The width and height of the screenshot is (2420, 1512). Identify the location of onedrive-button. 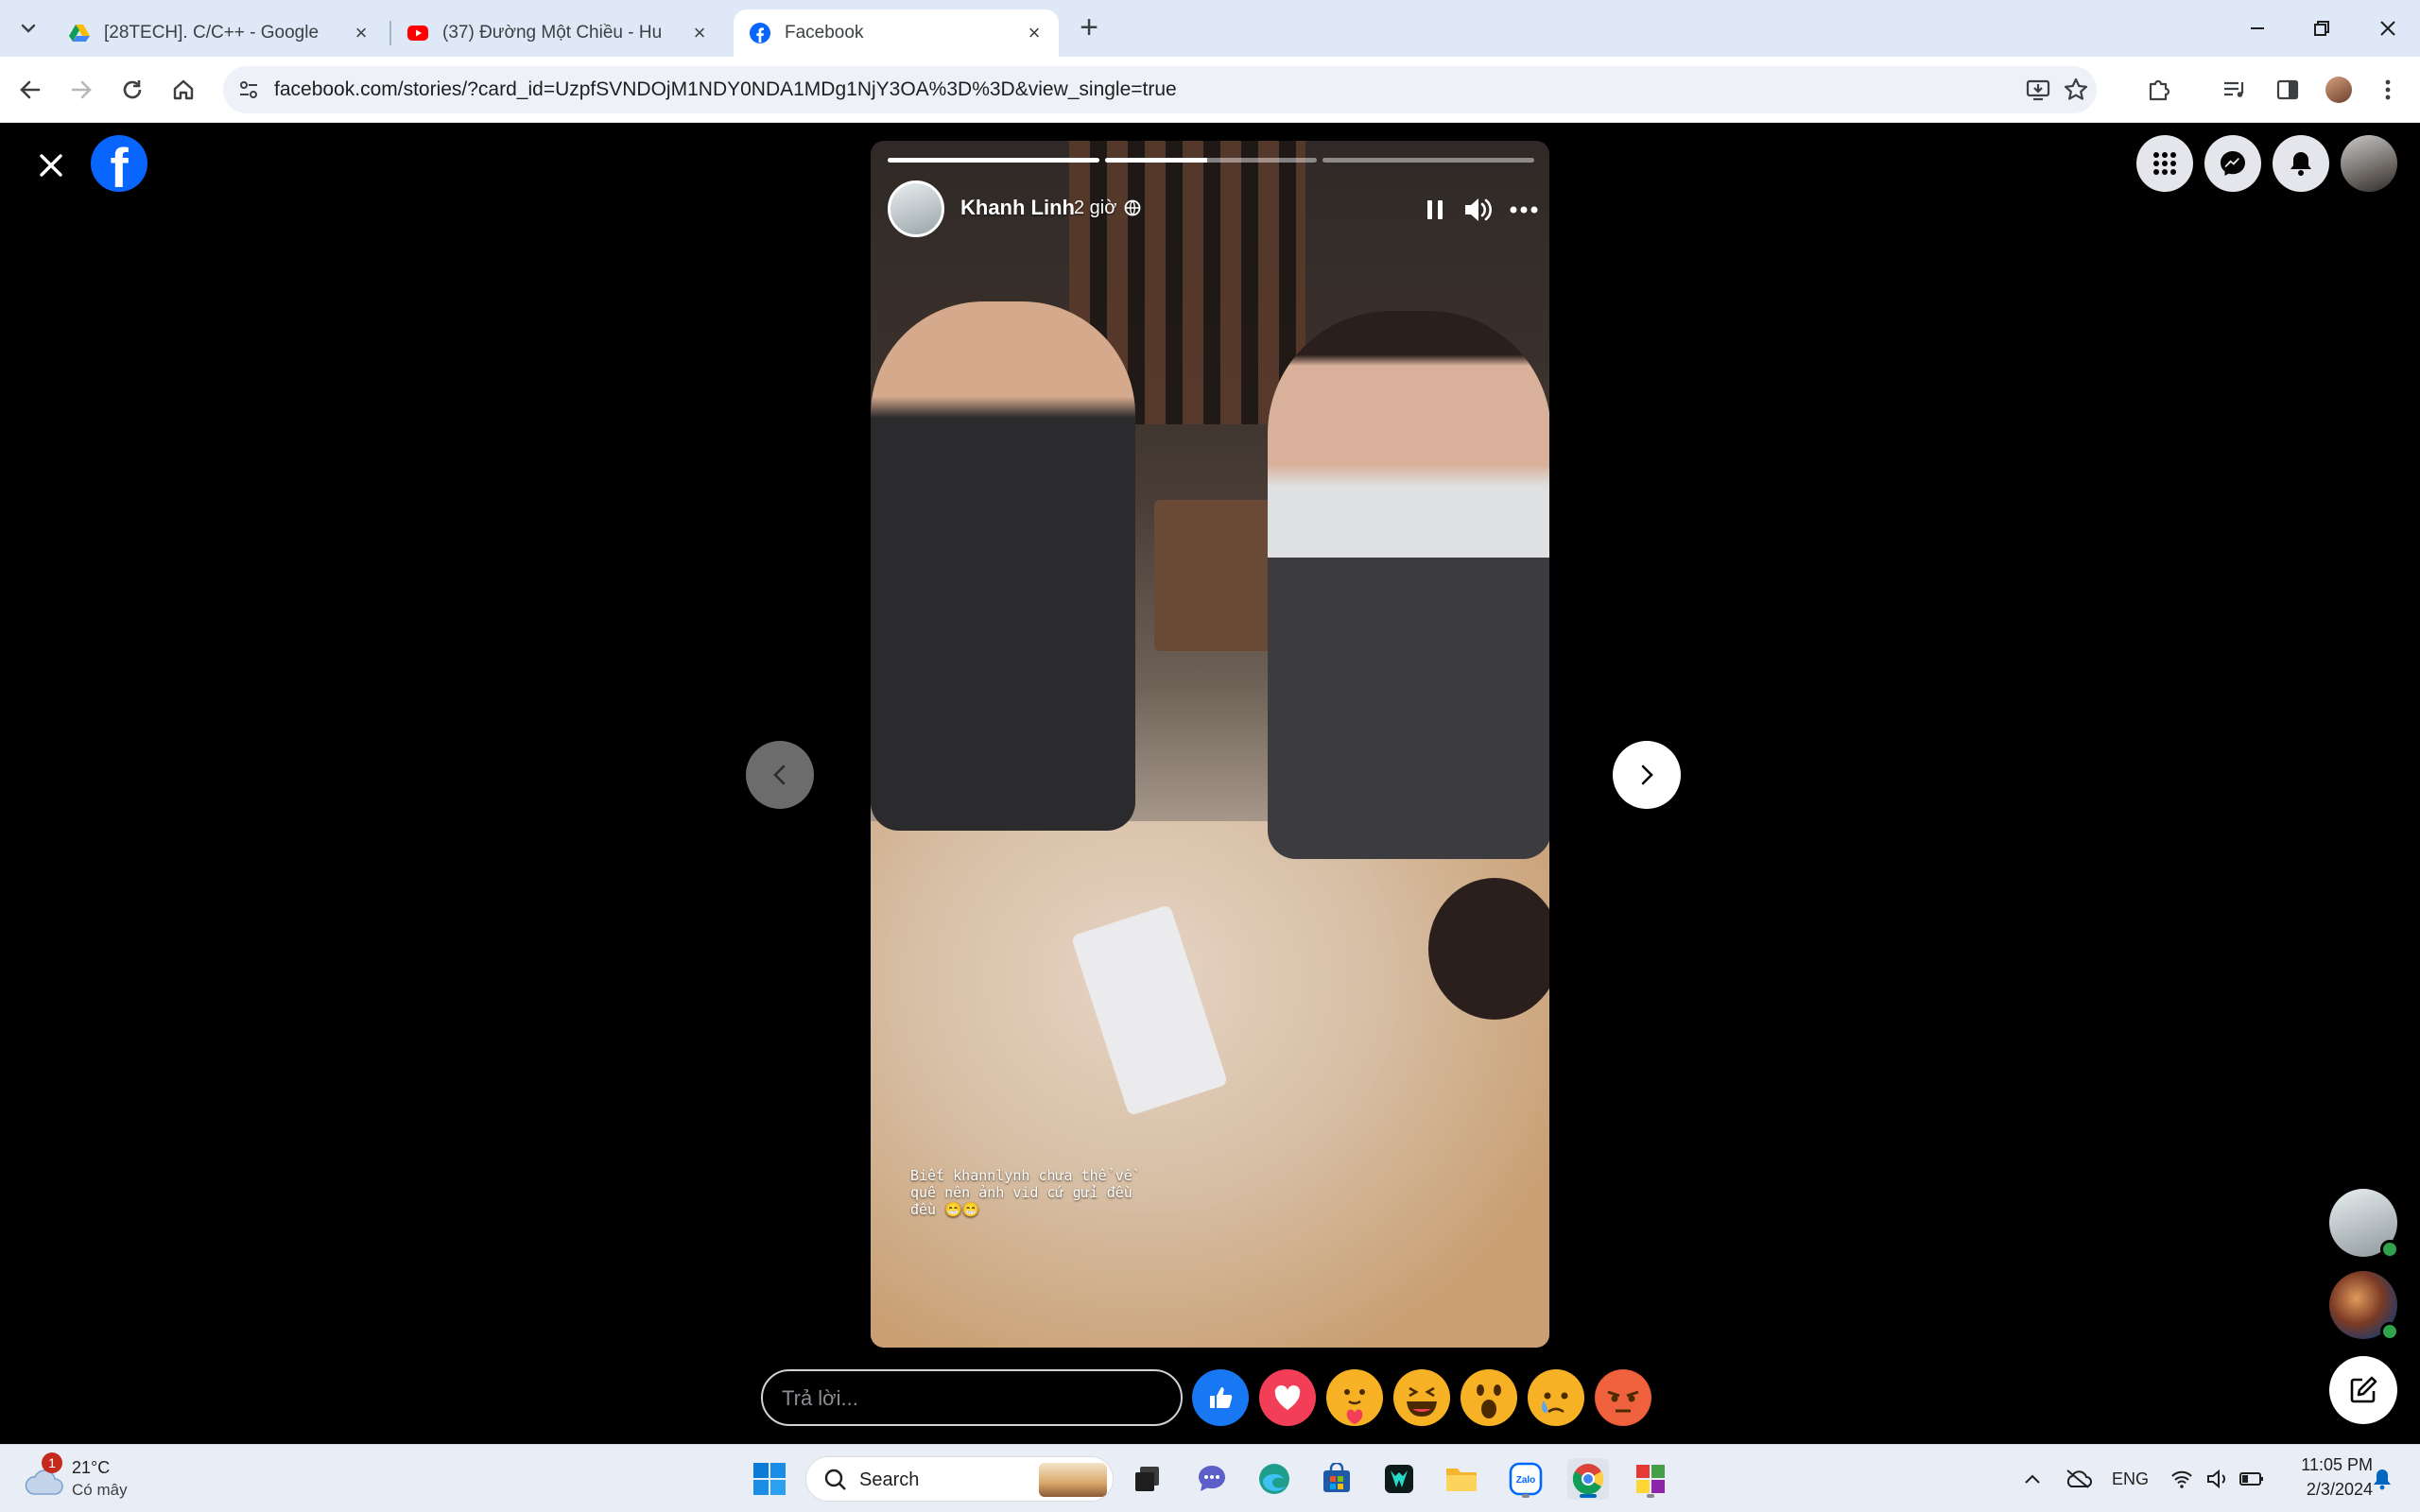
(2078, 1479).